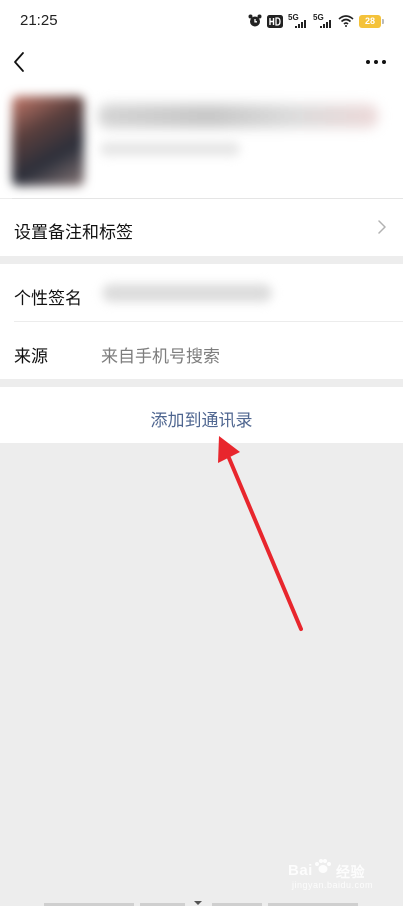 This screenshot has width=403, height=906. Describe the element at coordinates (201, 20) in the screenshot. I see `status-bar: 21:25 5G 5G 28` at that location.